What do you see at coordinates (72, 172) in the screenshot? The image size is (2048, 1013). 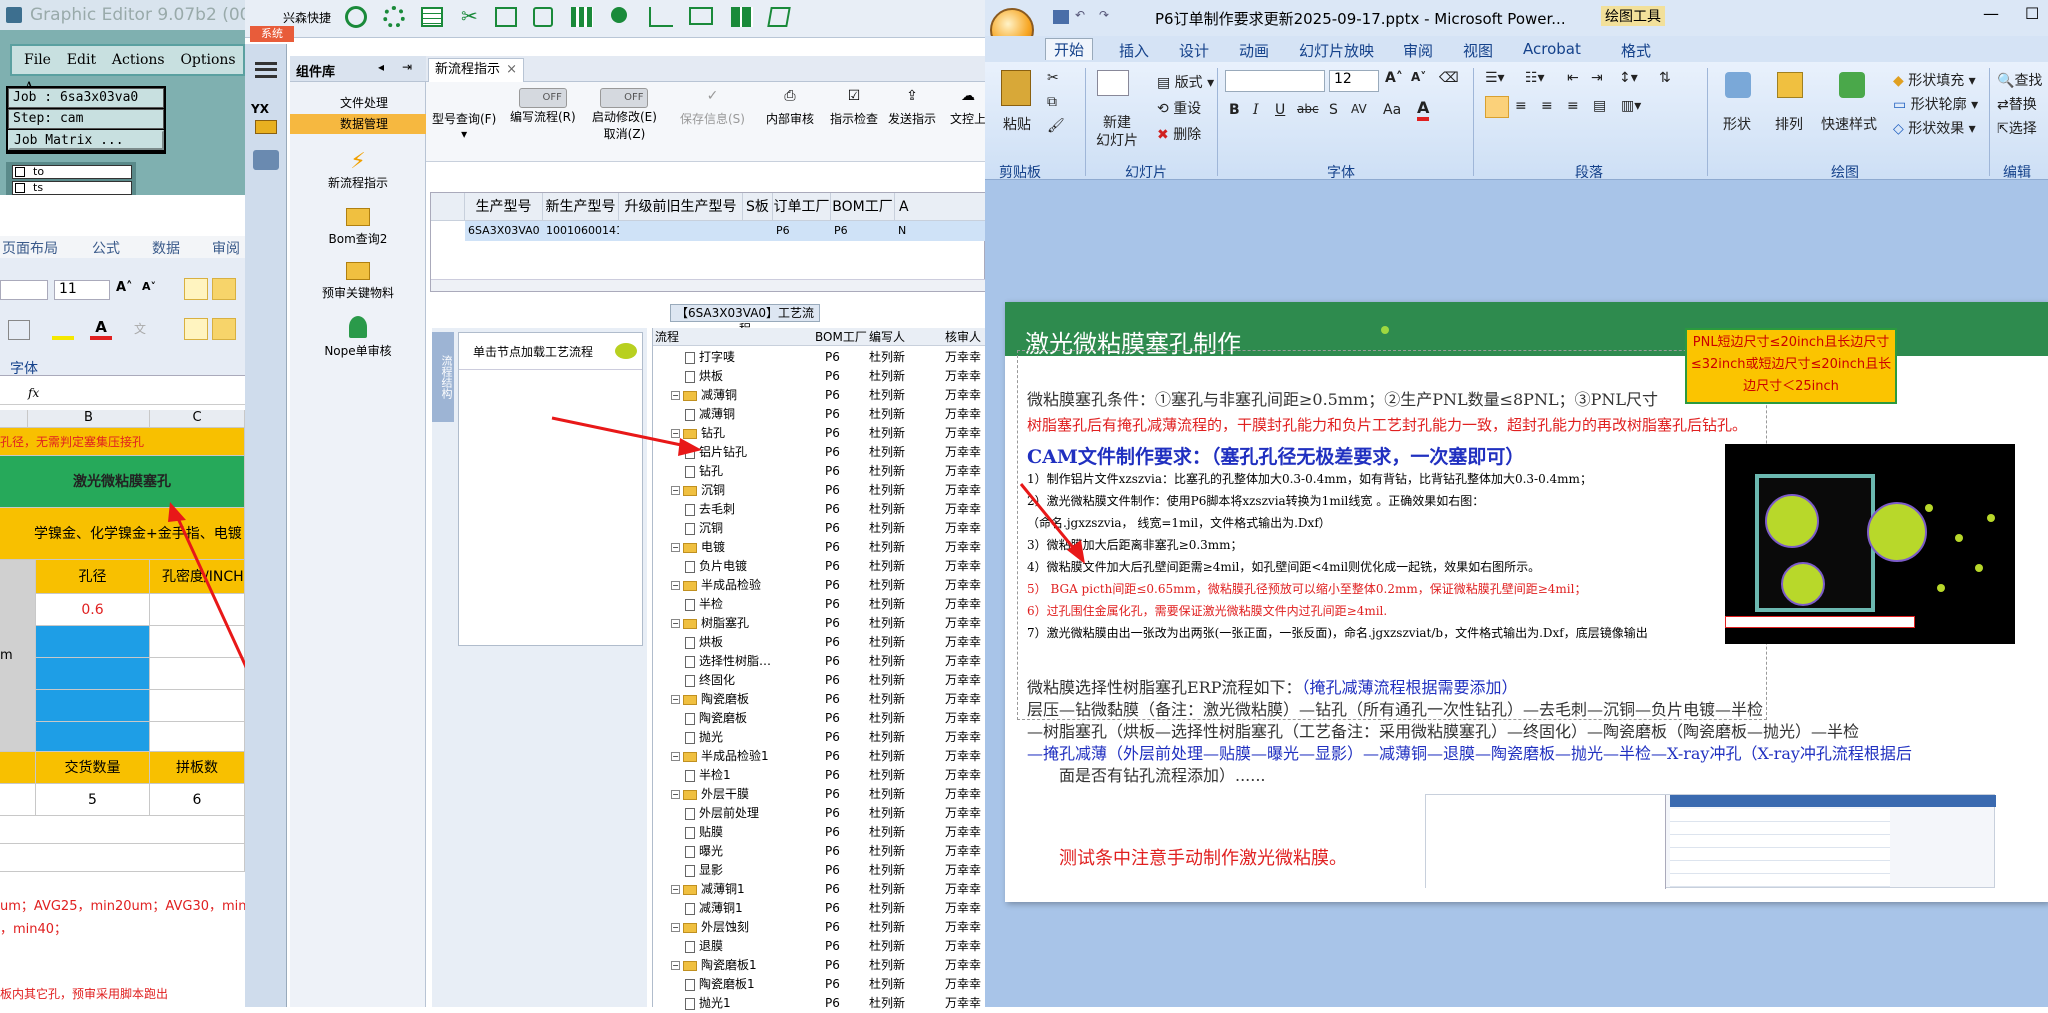 I see `layer-item: to` at bounding box center [72, 172].